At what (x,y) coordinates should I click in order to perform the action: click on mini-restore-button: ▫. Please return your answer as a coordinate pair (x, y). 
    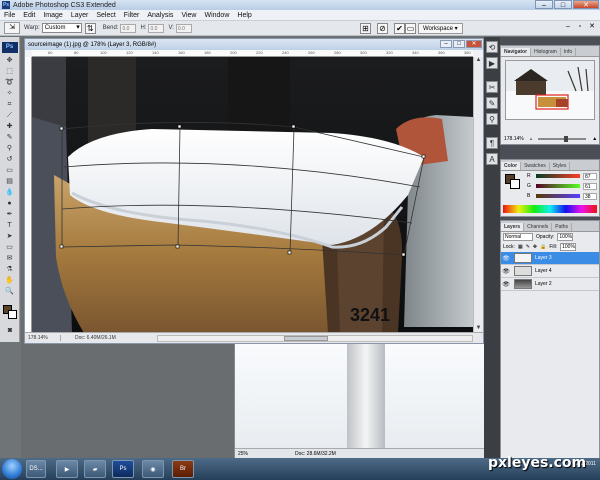
    Looking at the image, I should click on (580, 27).